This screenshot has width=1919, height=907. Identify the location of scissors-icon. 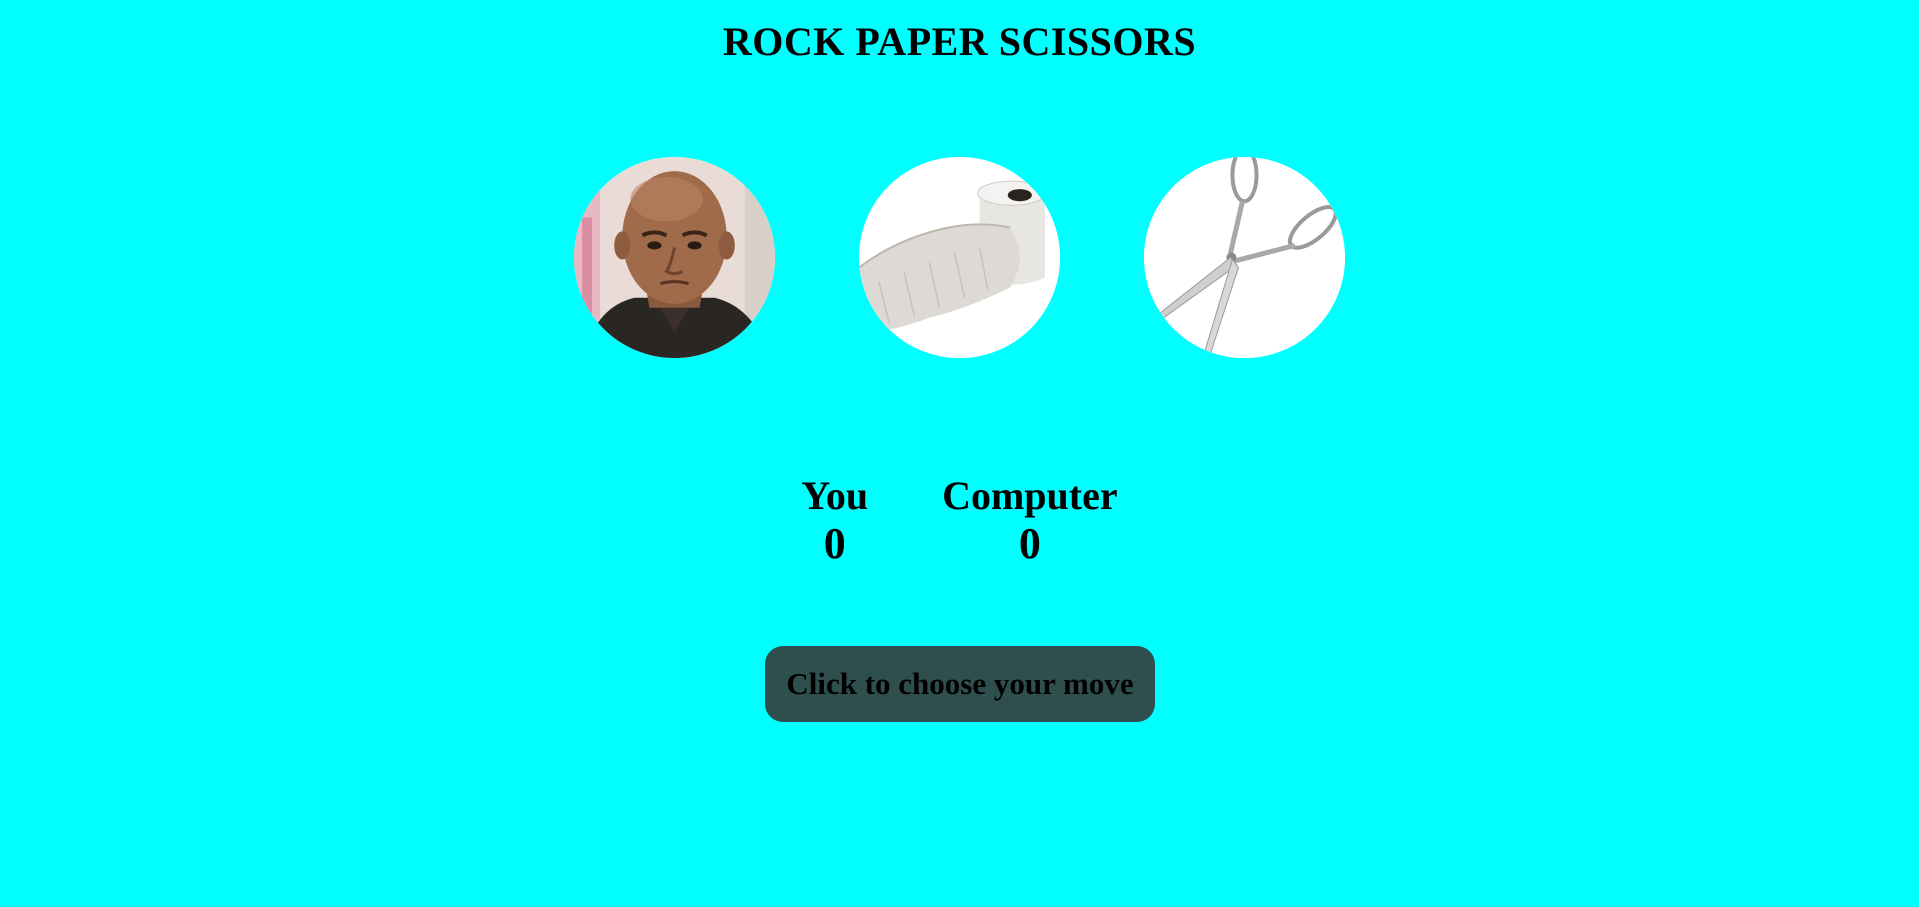
(1244, 257).